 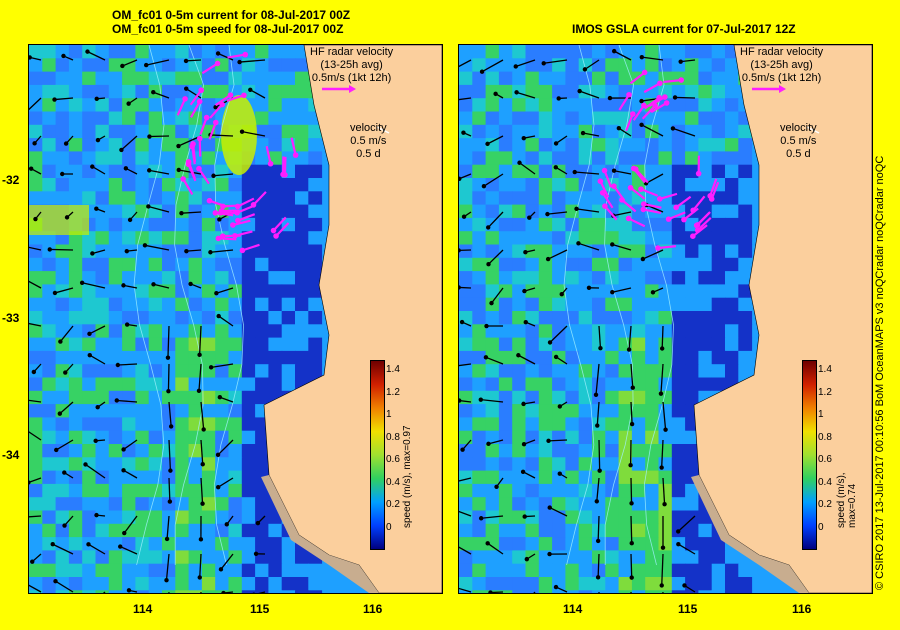 What do you see at coordinates (11, 180) in the screenshot?
I see `left-y-tick-32: -32` at bounding box center [11, 180].